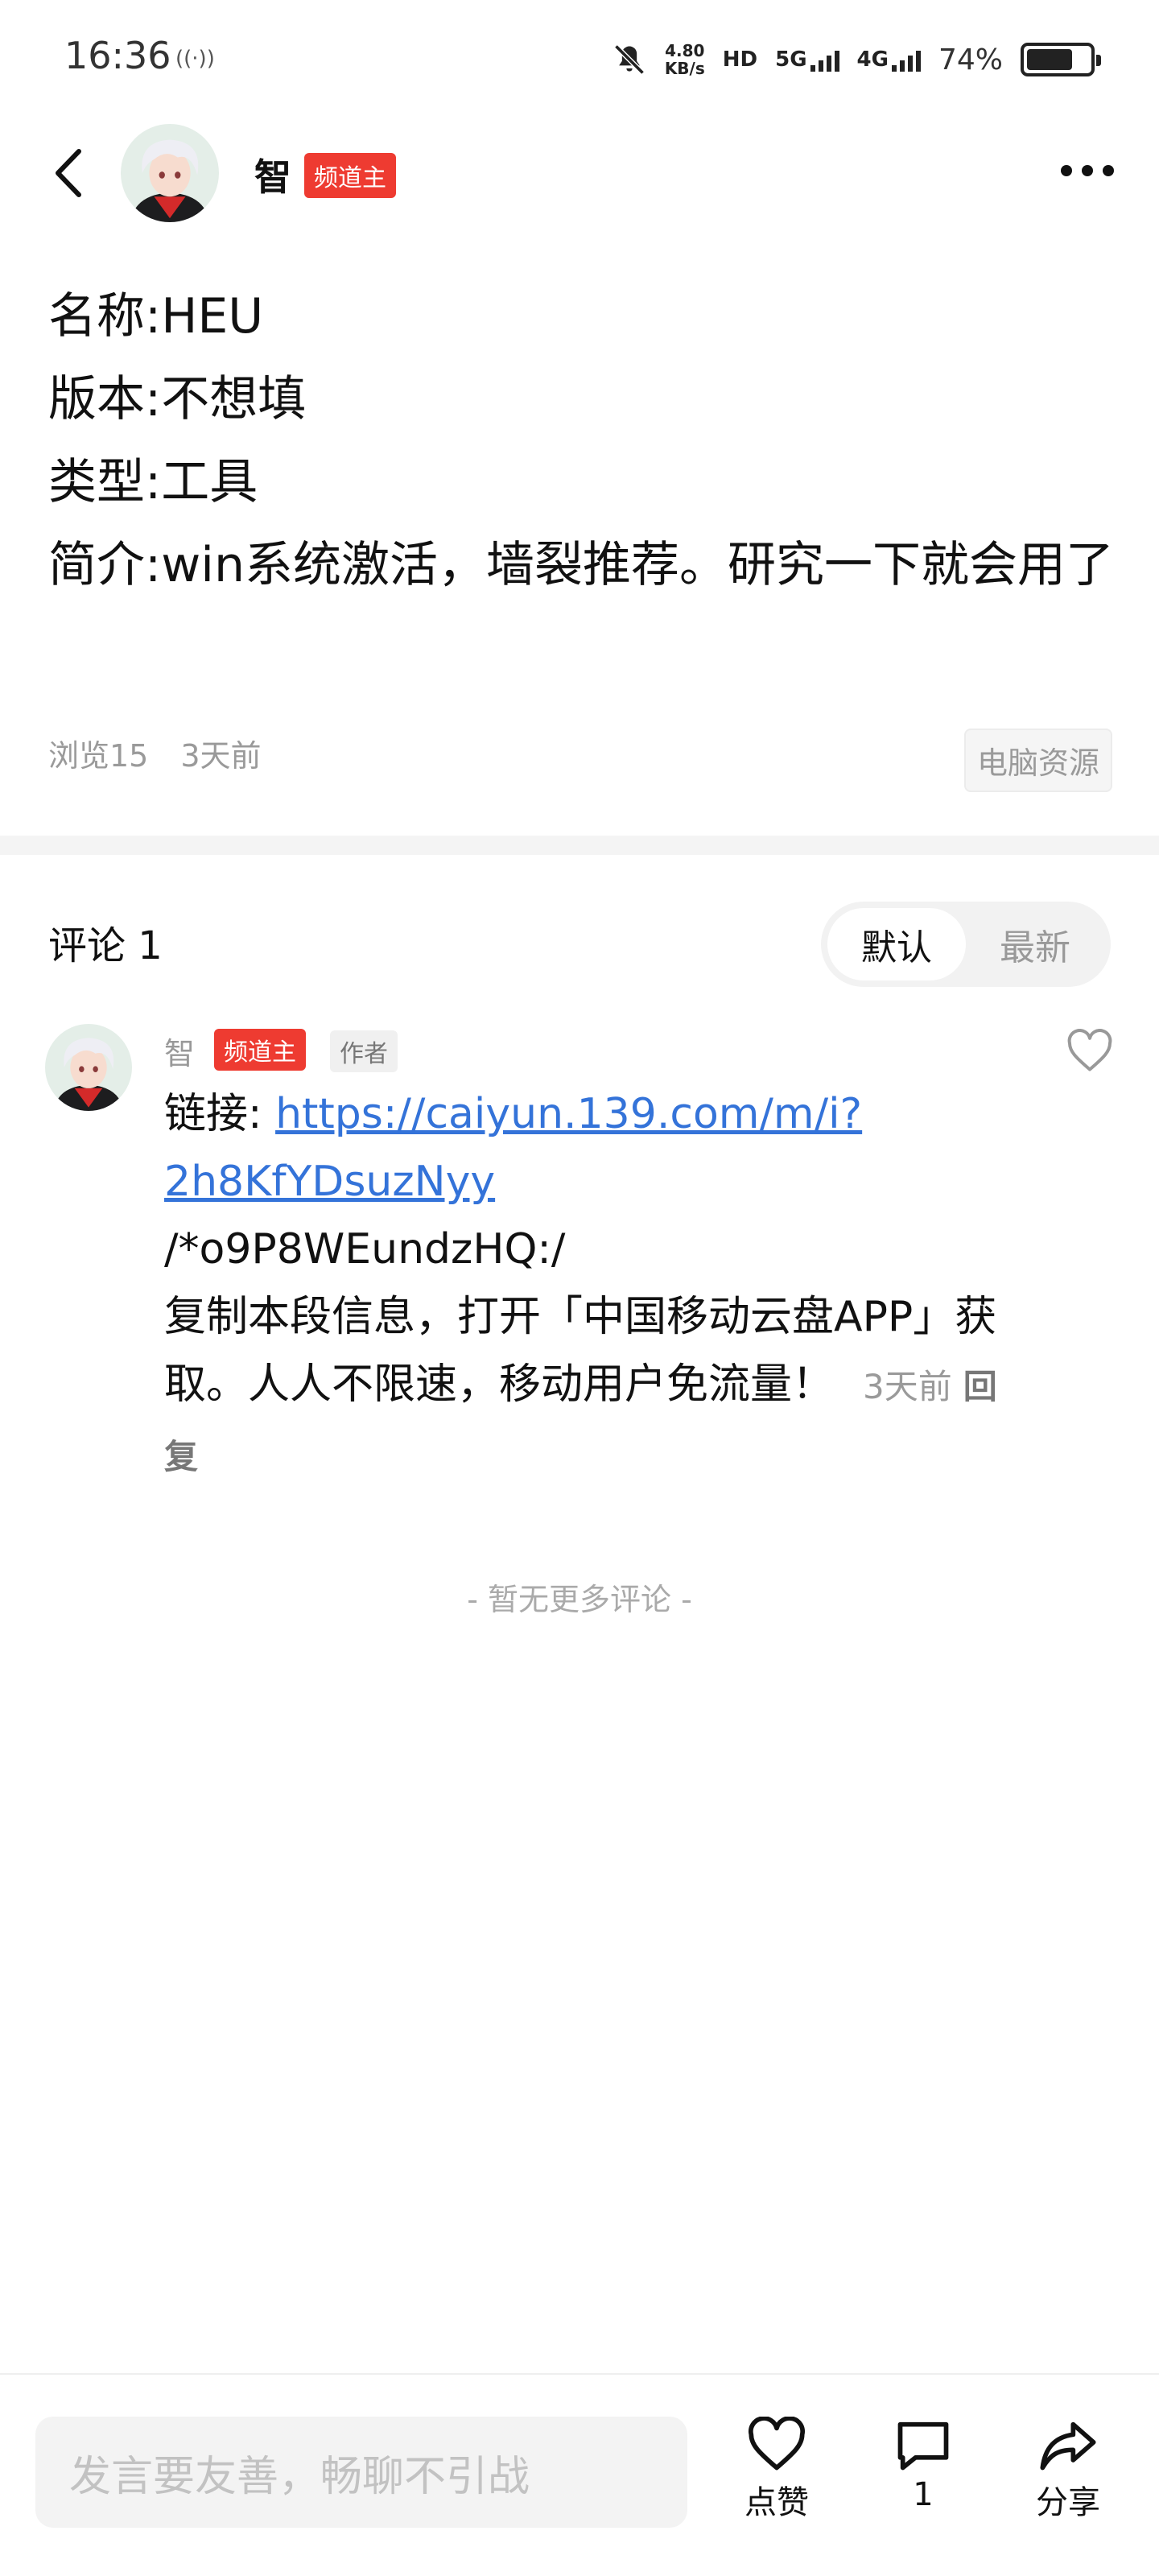 This screenshot has width=1159, height=2576. What do you see at coordinates (221, 756) in the screenshot?
I see `post-time: 3天前` at bounding box center [221, 756].